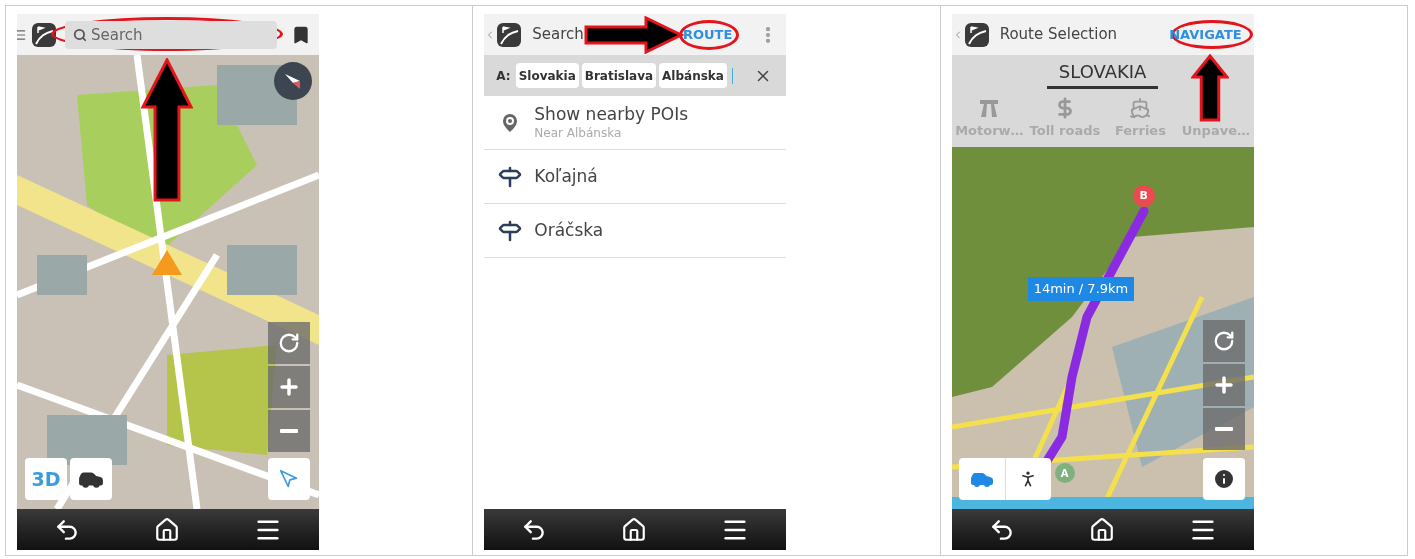  What do you see at coordinates (619, 75) in the screenshot?
I see `location-chip: Bratislava` at bounding box center [619, 75].